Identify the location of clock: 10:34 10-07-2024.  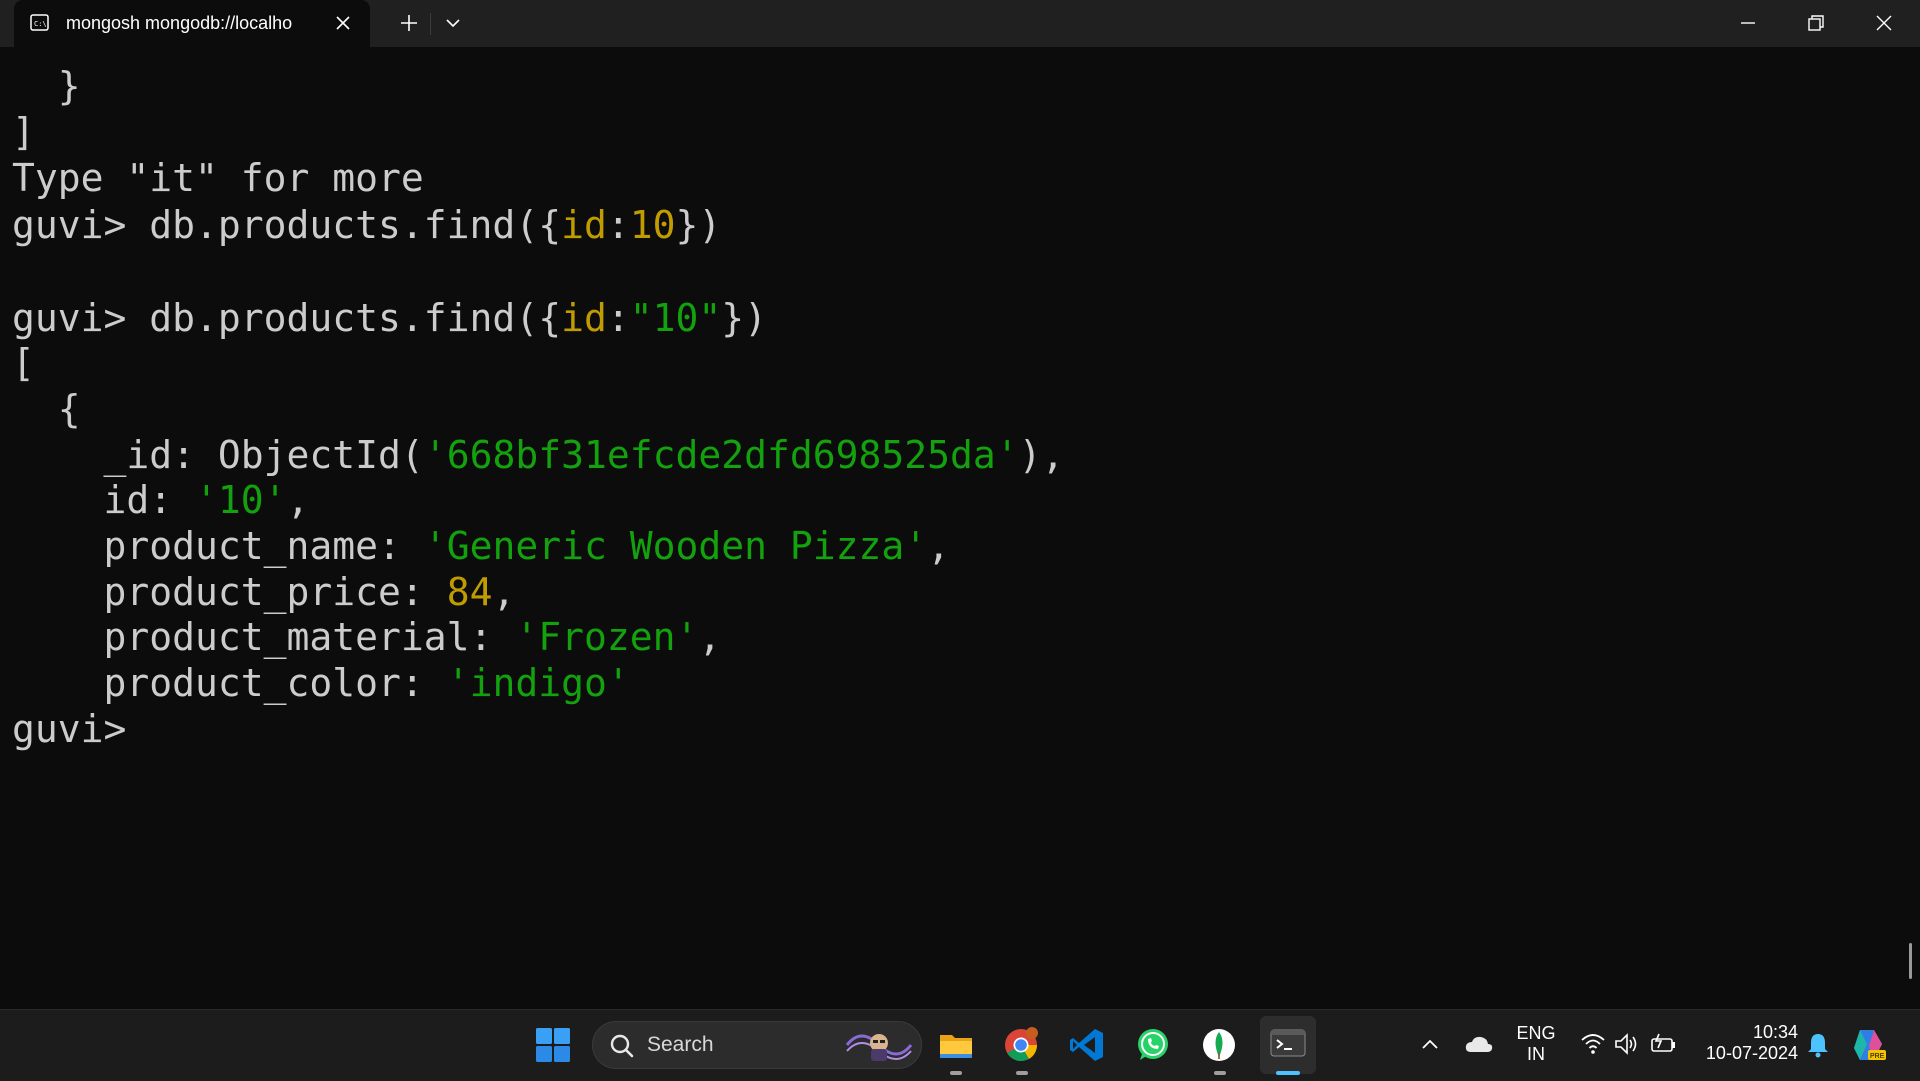
(1748, 1043).